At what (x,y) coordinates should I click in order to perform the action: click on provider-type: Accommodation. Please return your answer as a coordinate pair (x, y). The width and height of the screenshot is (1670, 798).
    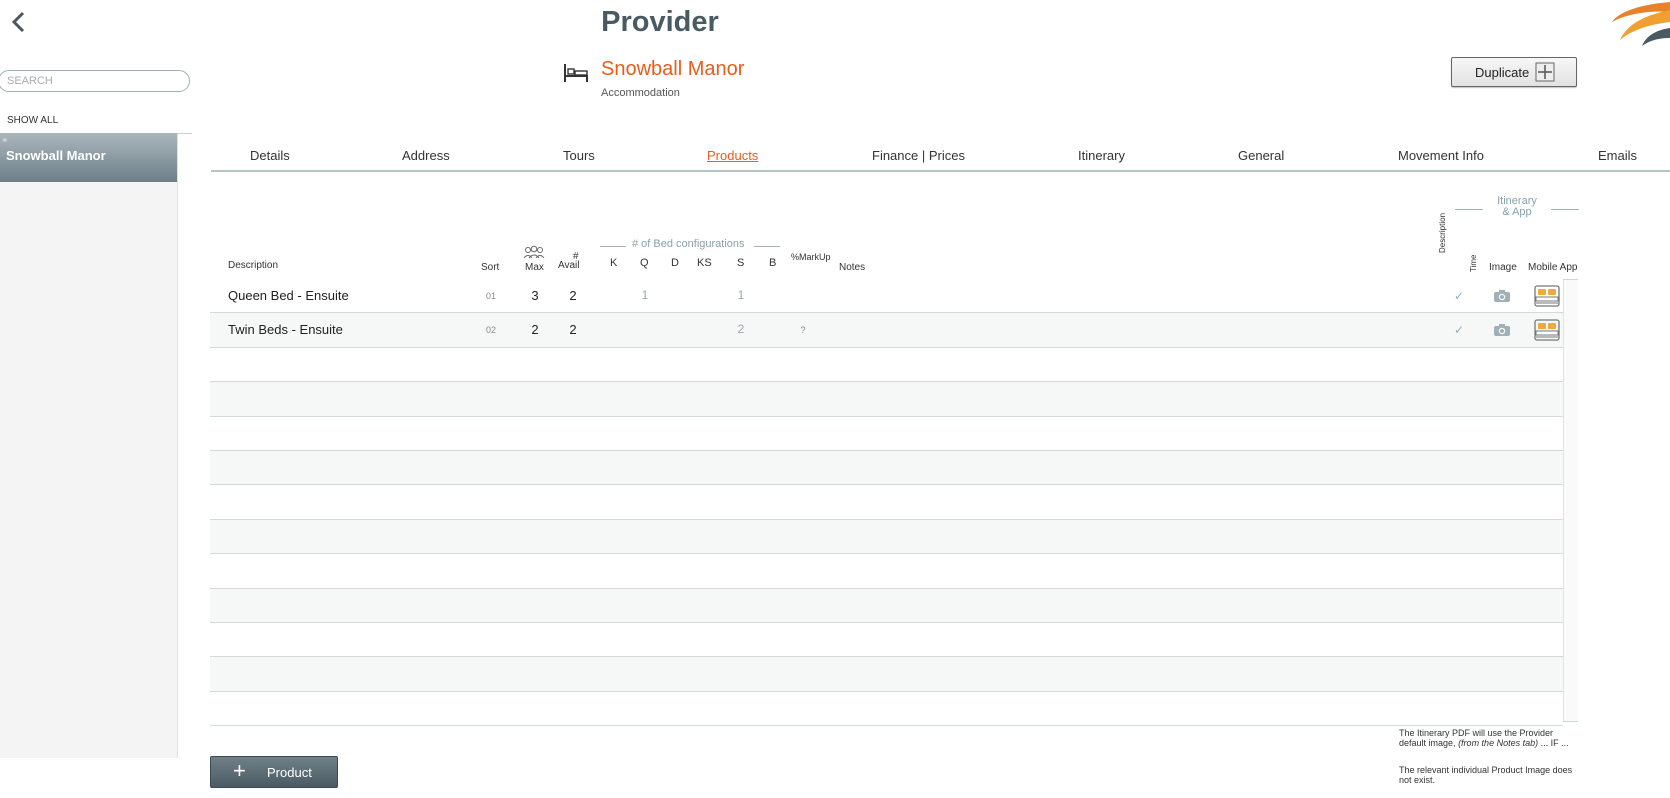
    Looking at the image, I should click on (640, 93).